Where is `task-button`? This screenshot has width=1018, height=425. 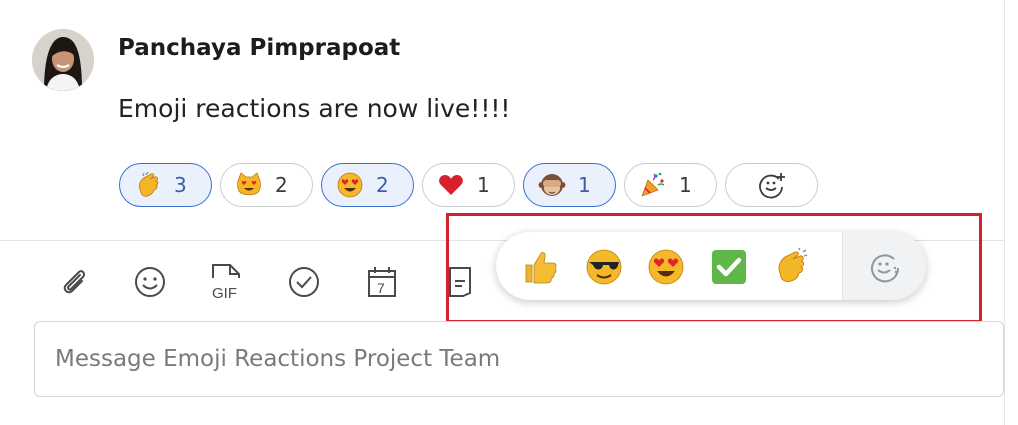
task-button is located at coordinates (304, 282).